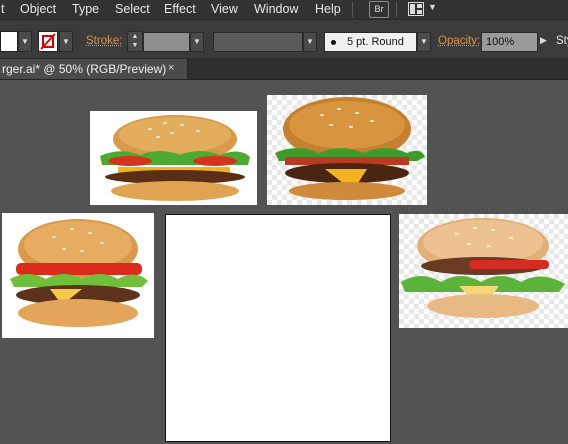 Image resolution: width=568 pixels, height=444 pixels. I want to click on stroke-dropdown-icon: ▼, so click(66, 41).